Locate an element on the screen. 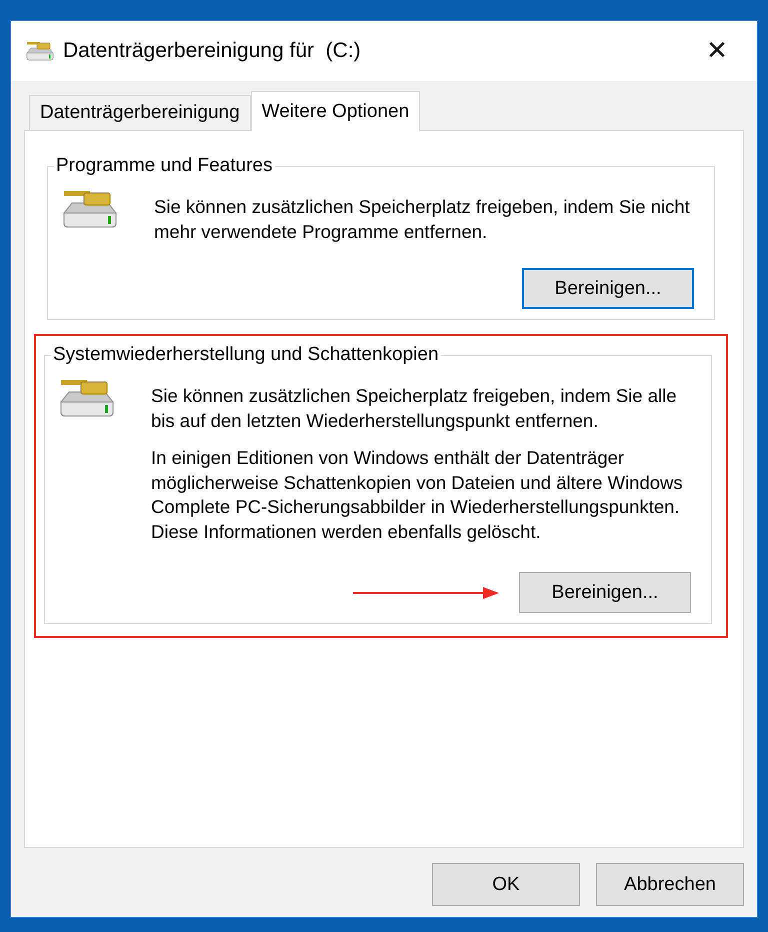 The height and width of the screenshot is (932, 768). description-text: Sie können zusätzlichen Speicherplatz freigeben, indem Sie alle bis auf den letzten Wiederherstellungspunkt entfernen. is located at coordinates (414, 408).